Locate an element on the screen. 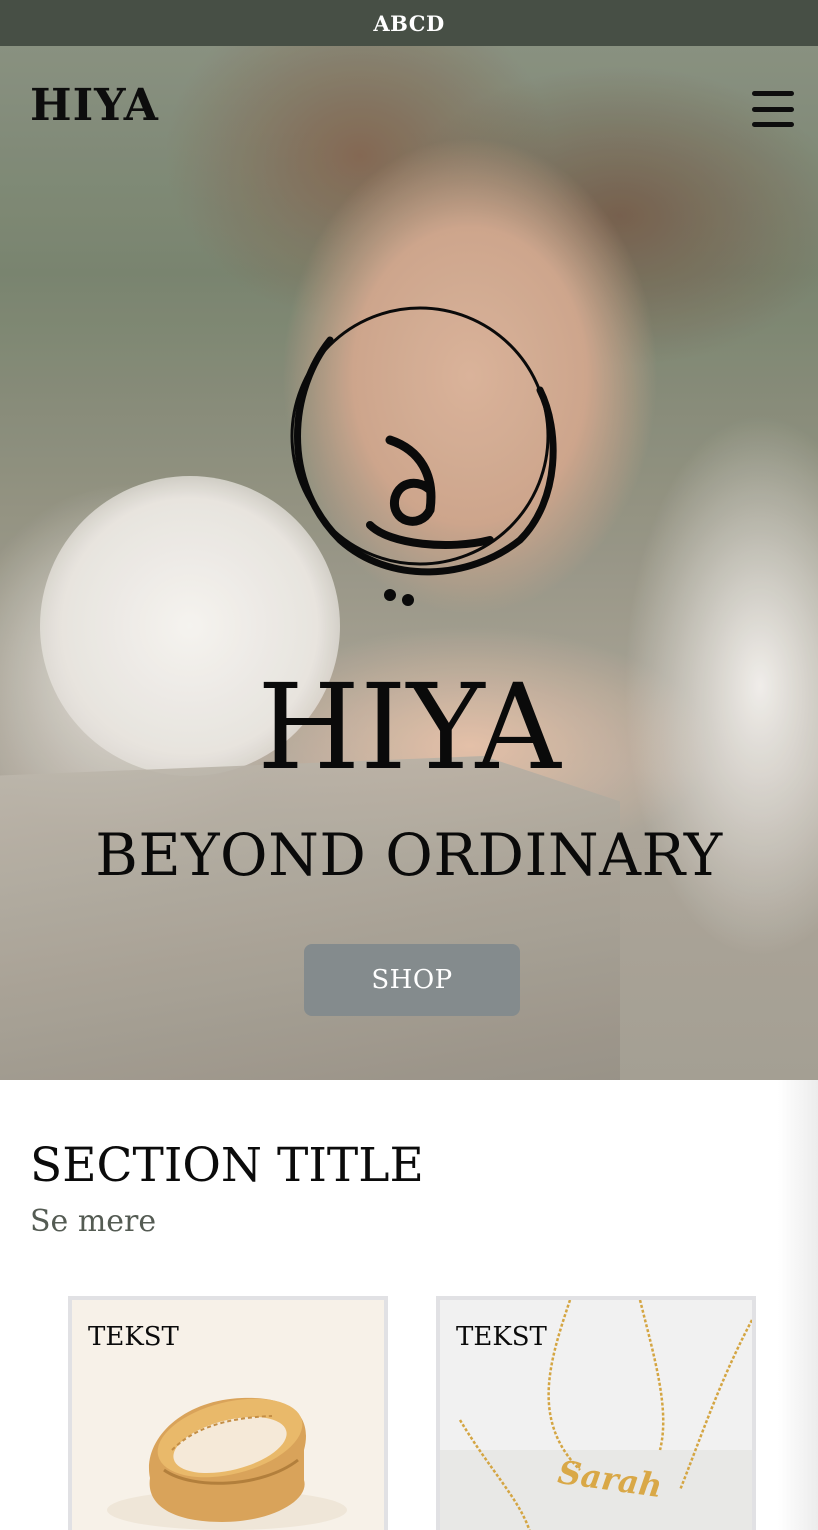  product-card: Sarah TEKST is located at coordinates (596, 1413).